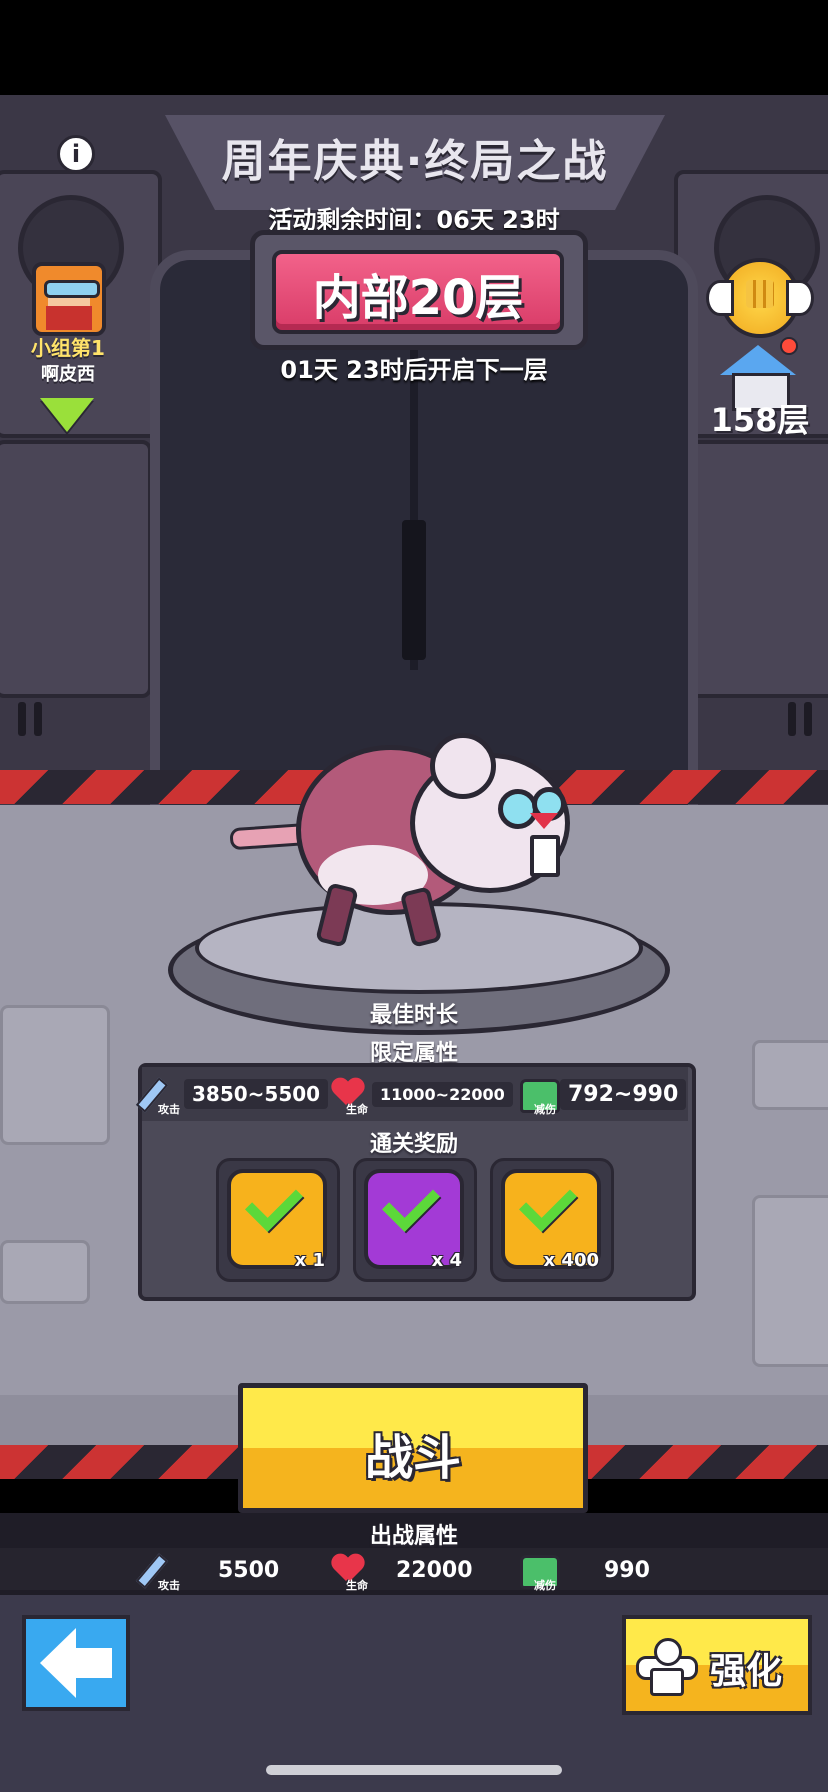  Describe the element at coordinates (414, 47) in the screenshot. I see `status-bar-area` at that location.